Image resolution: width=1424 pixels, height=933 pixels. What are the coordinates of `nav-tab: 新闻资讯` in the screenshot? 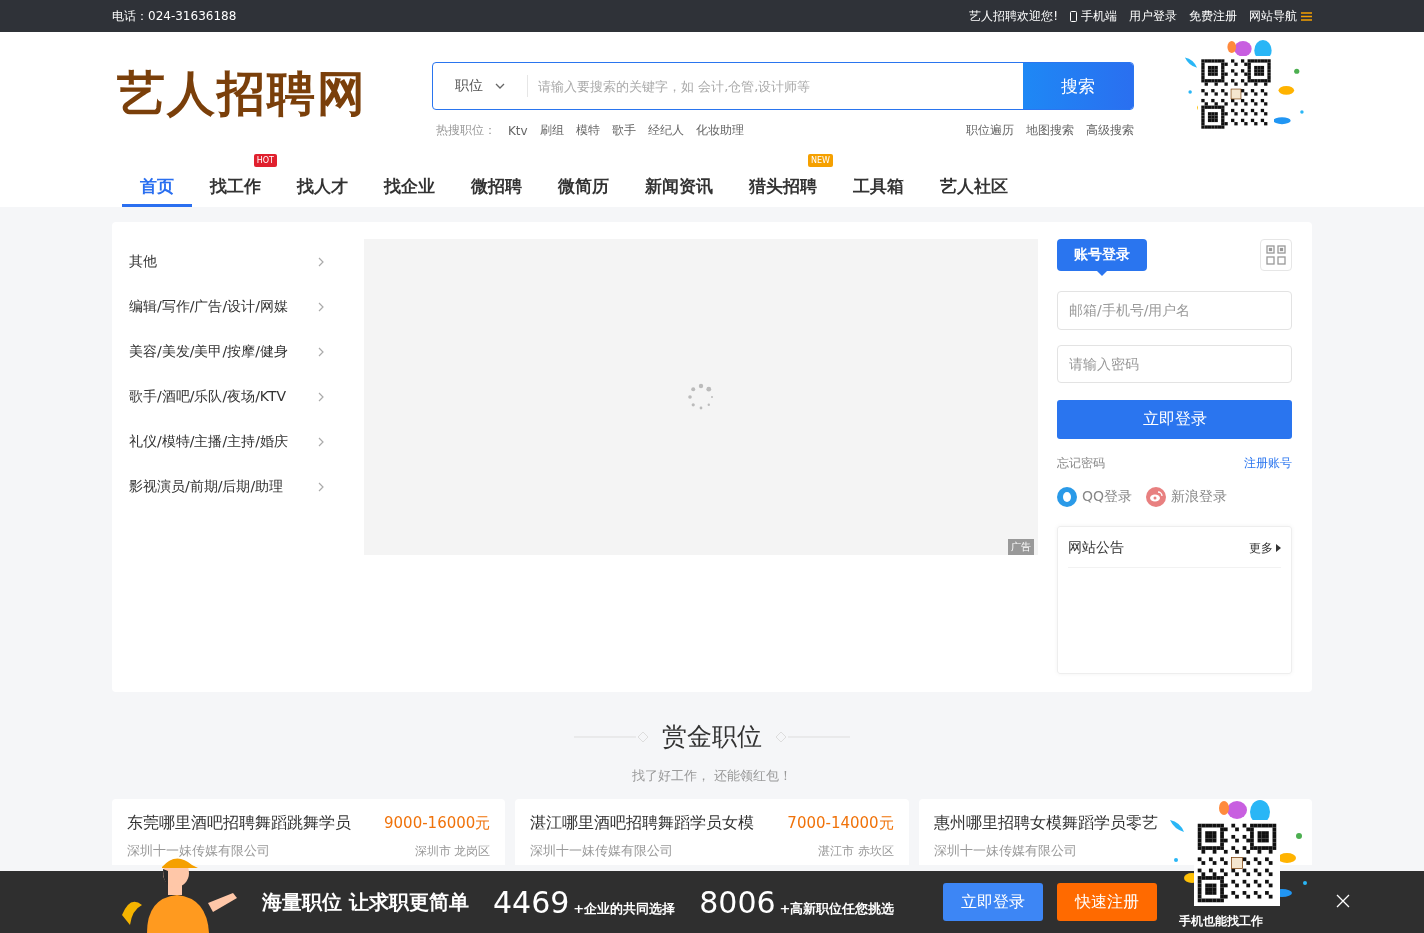 It's located at (679, 188).